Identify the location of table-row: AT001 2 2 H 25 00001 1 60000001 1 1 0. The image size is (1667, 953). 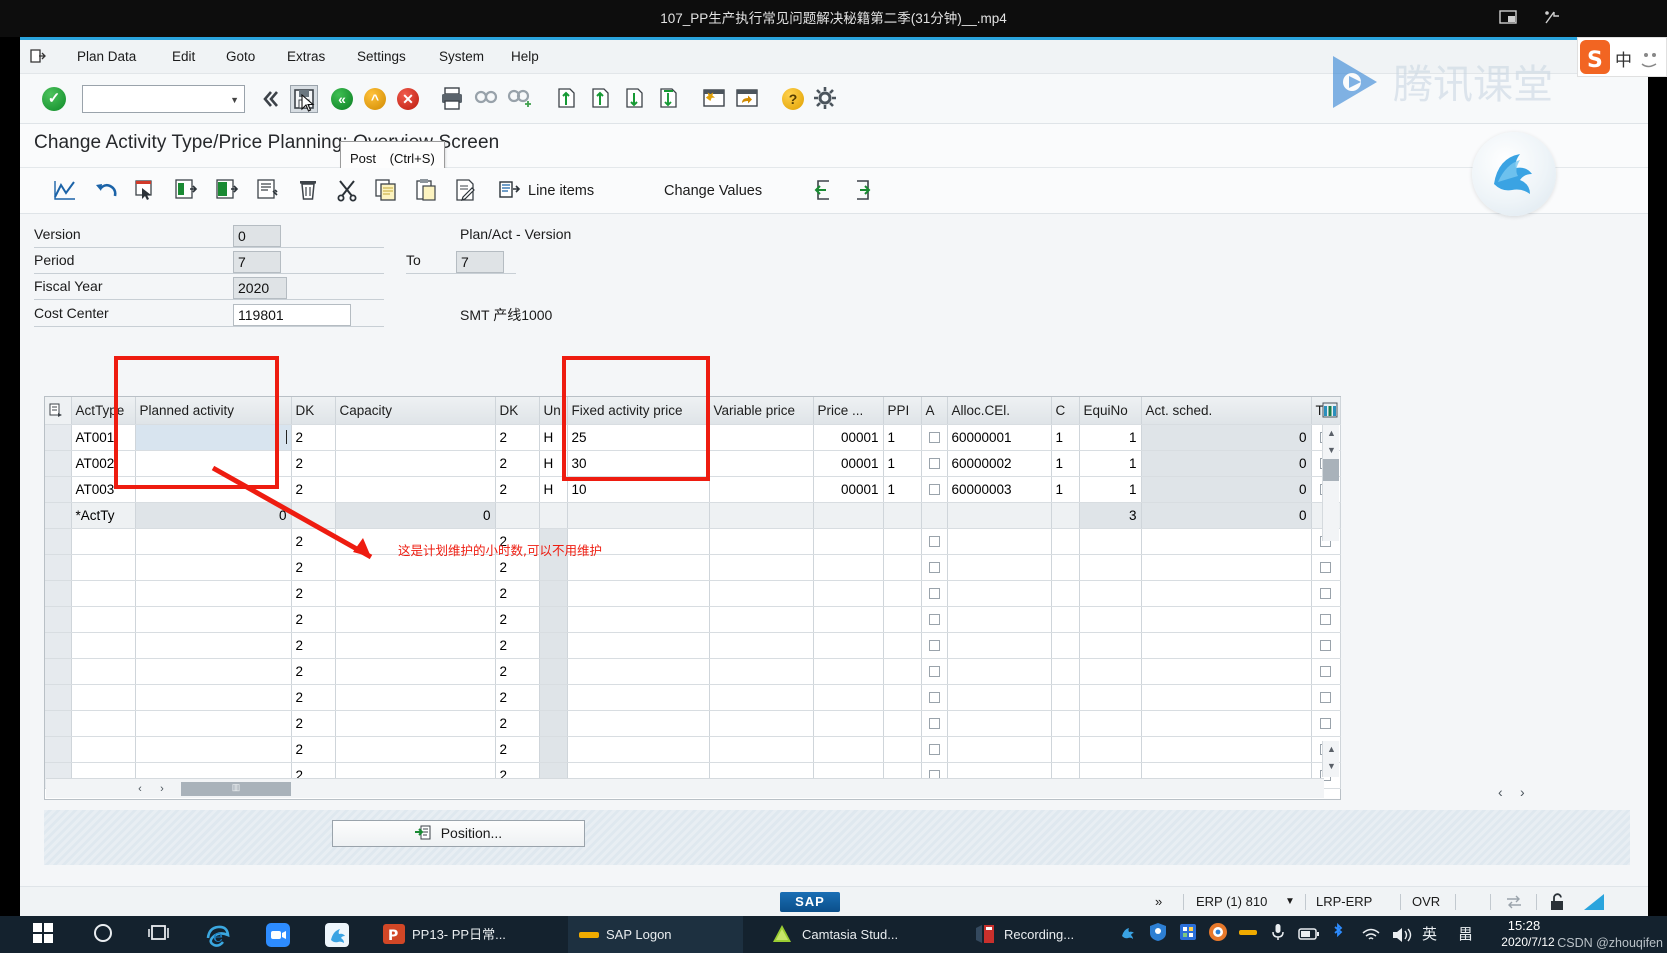
(693, 437).